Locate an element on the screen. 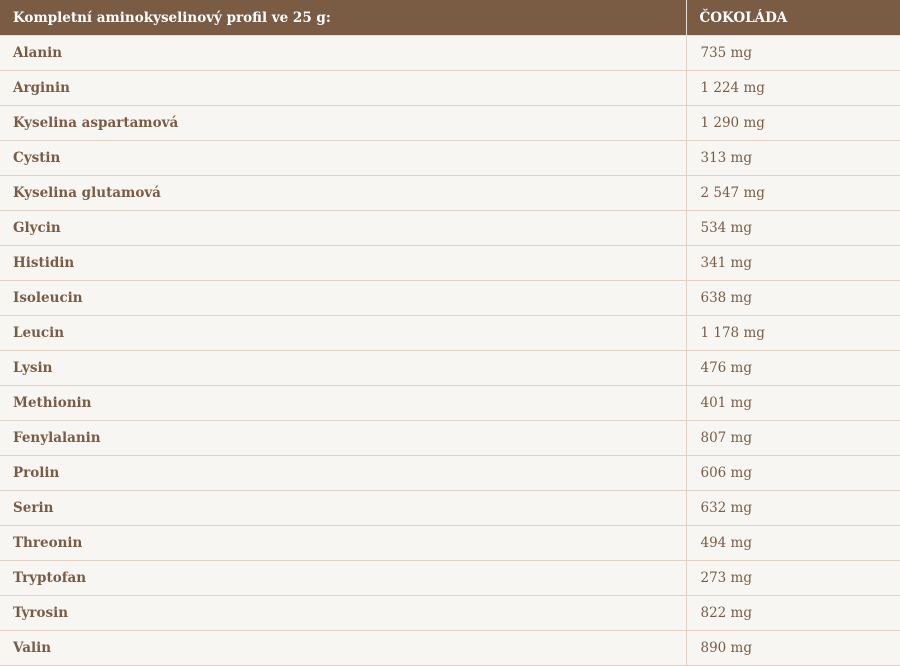 The image size is (900, 666). table-row: Valin 890 mg is located at coordinates (450, 648).